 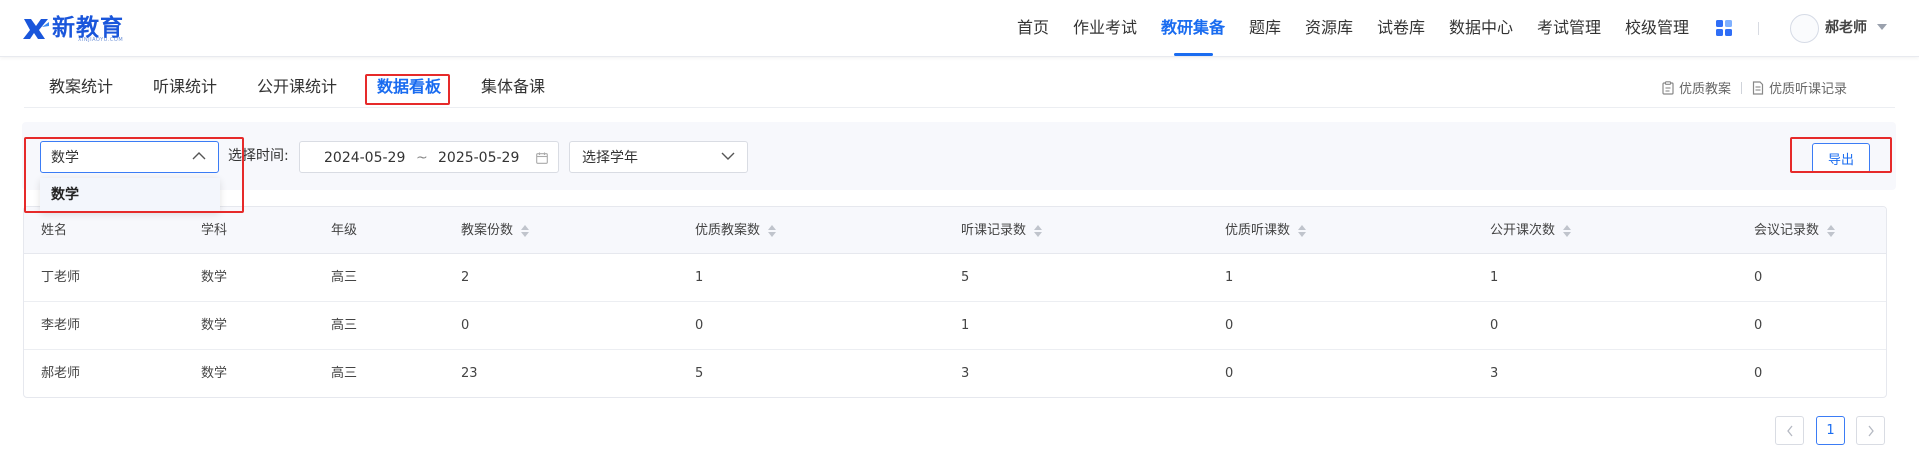 What do you see at coordinates (1758, 87) in the screenshot?
I see `document-icon` at bounding box center [1758, 87].